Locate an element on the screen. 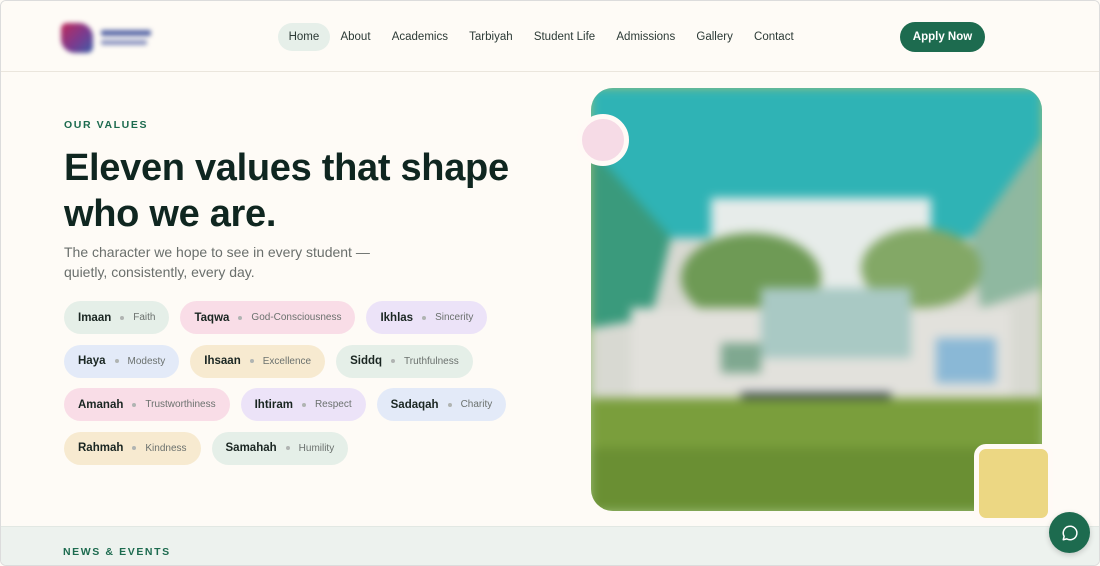 This screenshot has height=566, width=1100. value-chip-haya: Haya Modesty is located at coordinates (122, 361).